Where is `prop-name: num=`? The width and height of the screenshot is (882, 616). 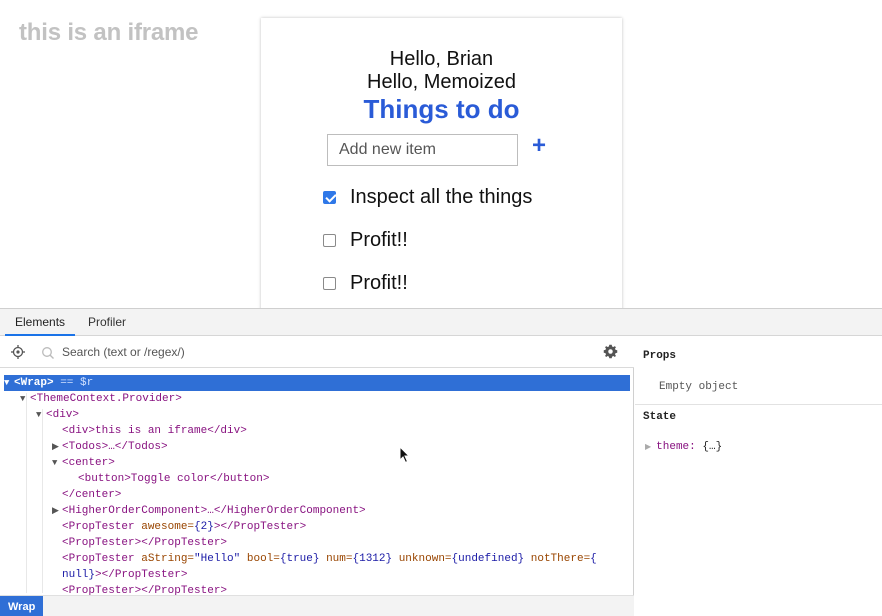 prop-name: num= is located at coordinates (336, 559).